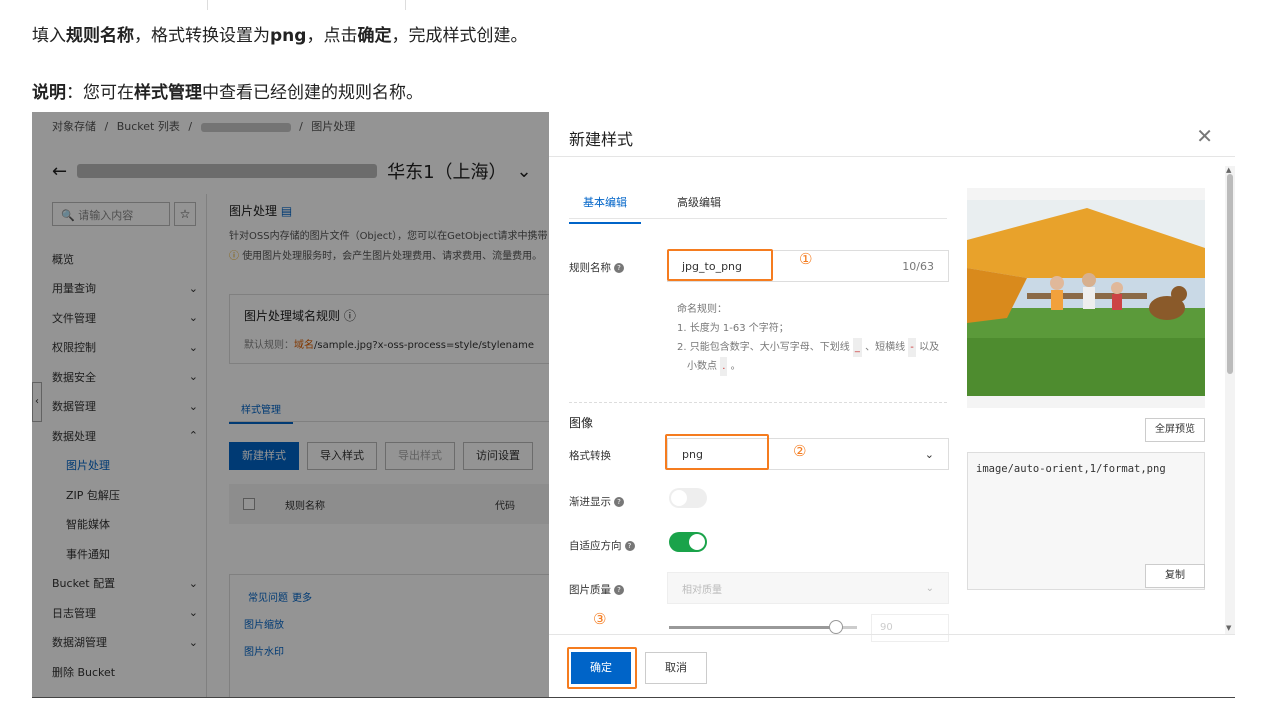 This screenshot has width=1280, height=706. I want to click on quality-slider-track, so click(759, 627).